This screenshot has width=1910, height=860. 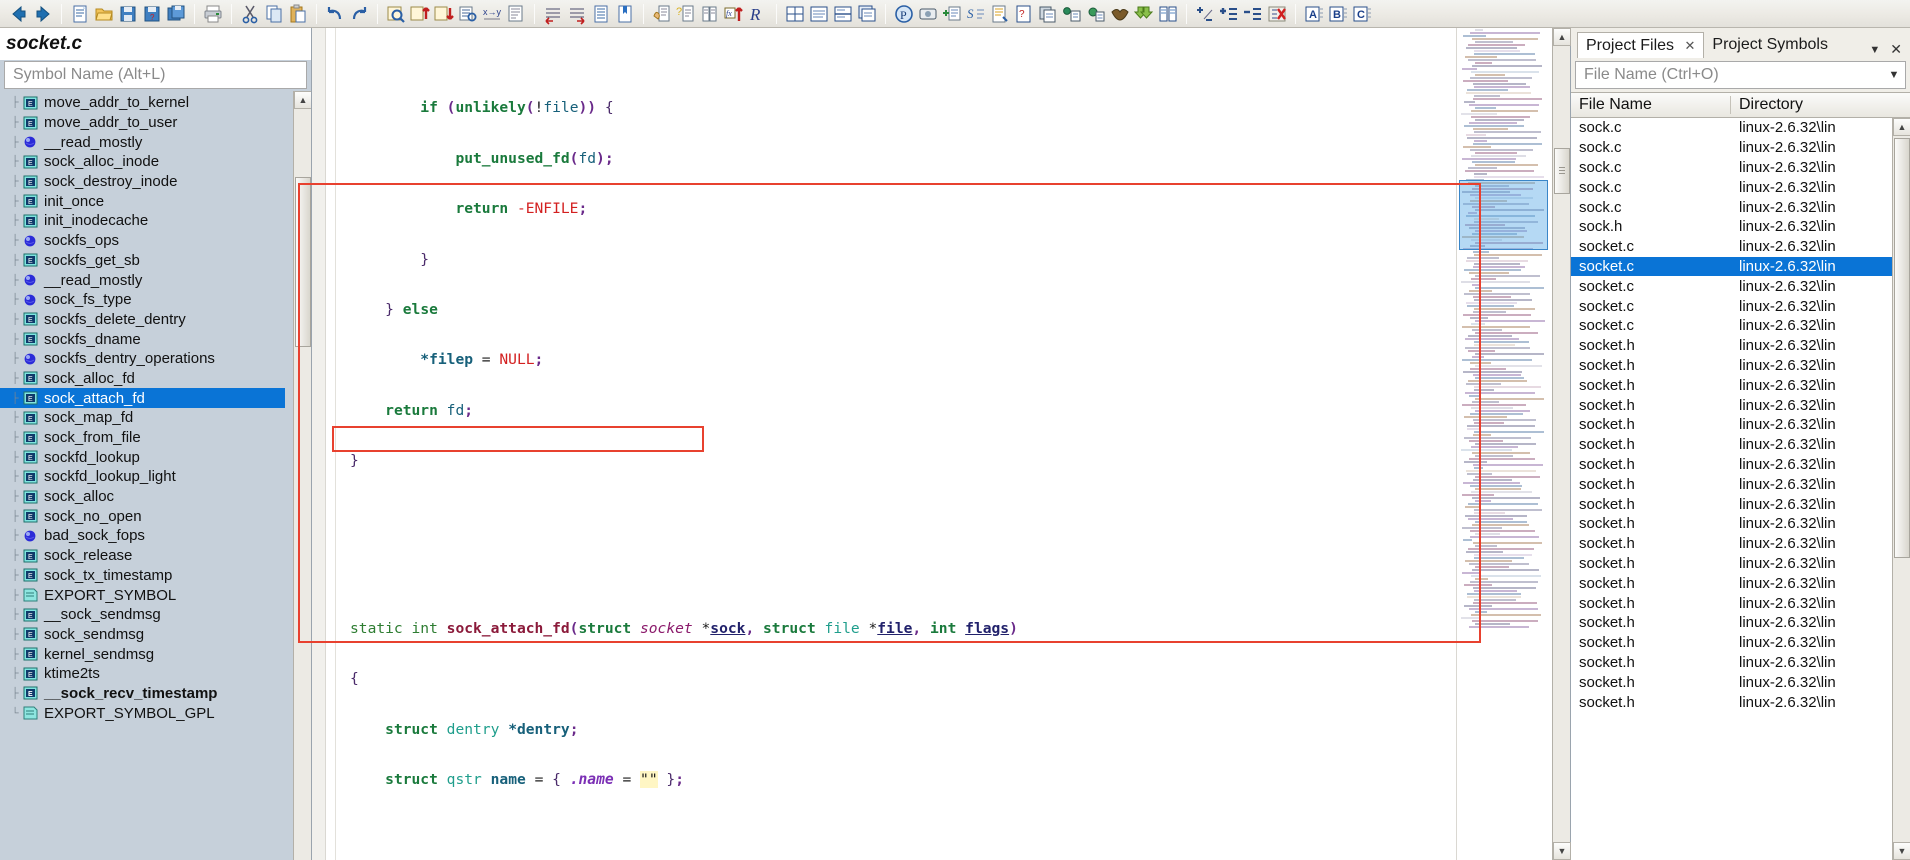 What do you see at coordinates (1901, 851) in the screenshot?
I see `scroll-down-arrow: ▼` at bounding box center [1901, 851].